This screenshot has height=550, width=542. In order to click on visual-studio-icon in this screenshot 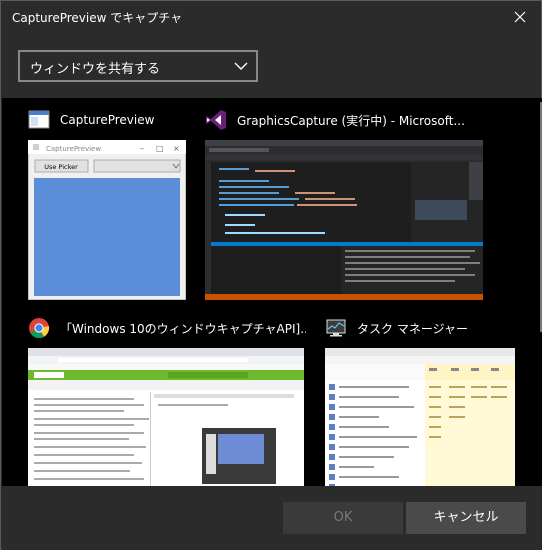, I will do `click(216, 120)`.